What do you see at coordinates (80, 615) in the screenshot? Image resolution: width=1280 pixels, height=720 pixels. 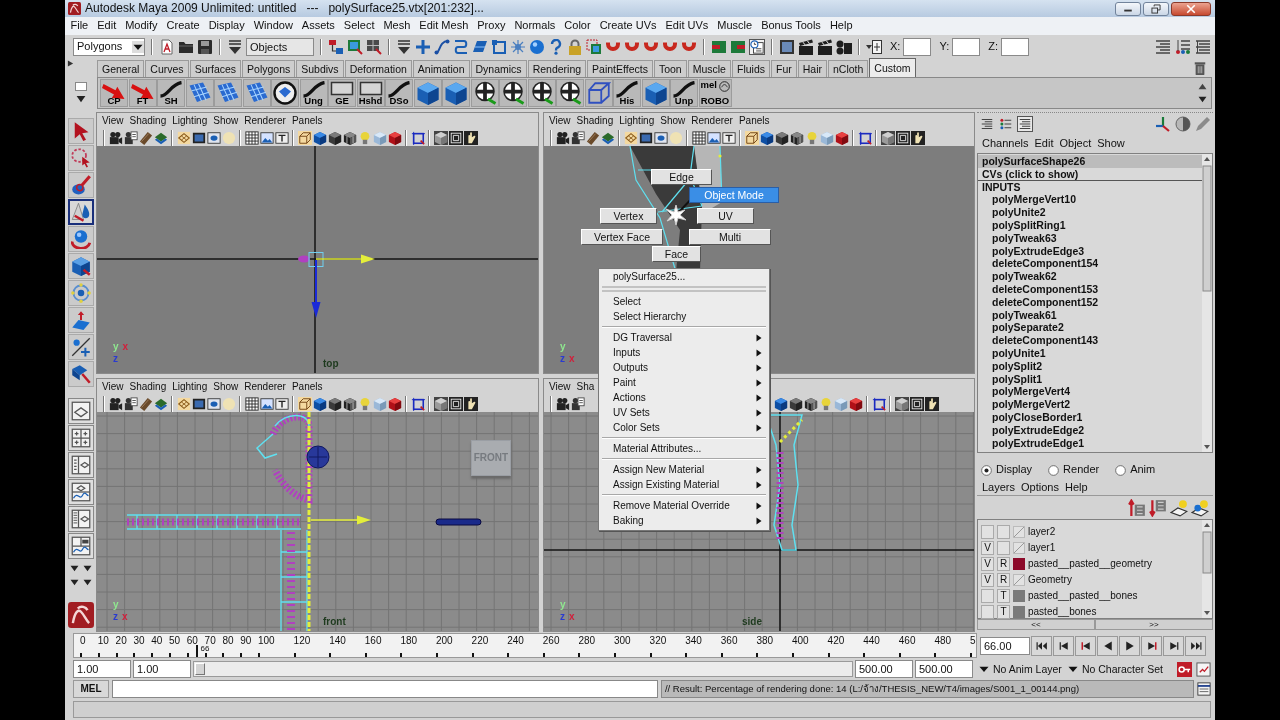 I see `maya-logo-icon` at bounding box center [80, 615].